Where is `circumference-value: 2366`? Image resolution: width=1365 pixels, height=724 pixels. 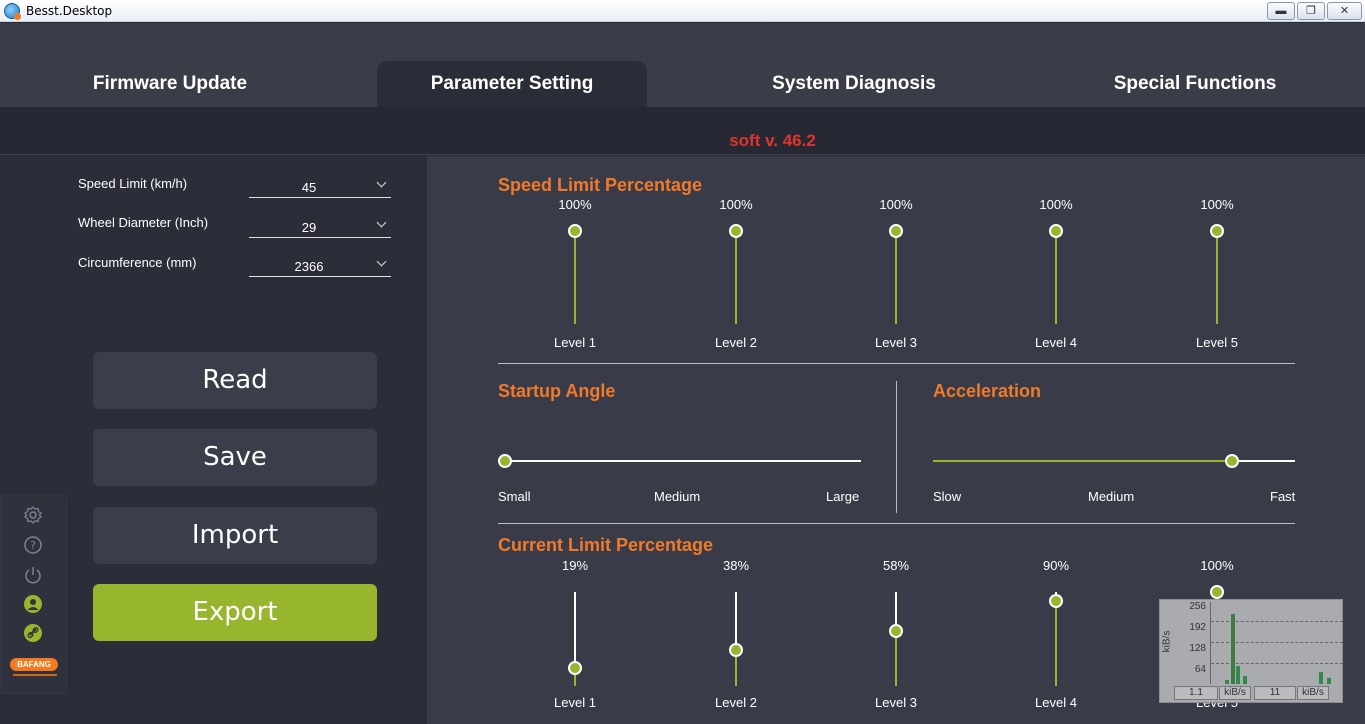 circumference-value: 2366 is located at coordinates (309, 266).